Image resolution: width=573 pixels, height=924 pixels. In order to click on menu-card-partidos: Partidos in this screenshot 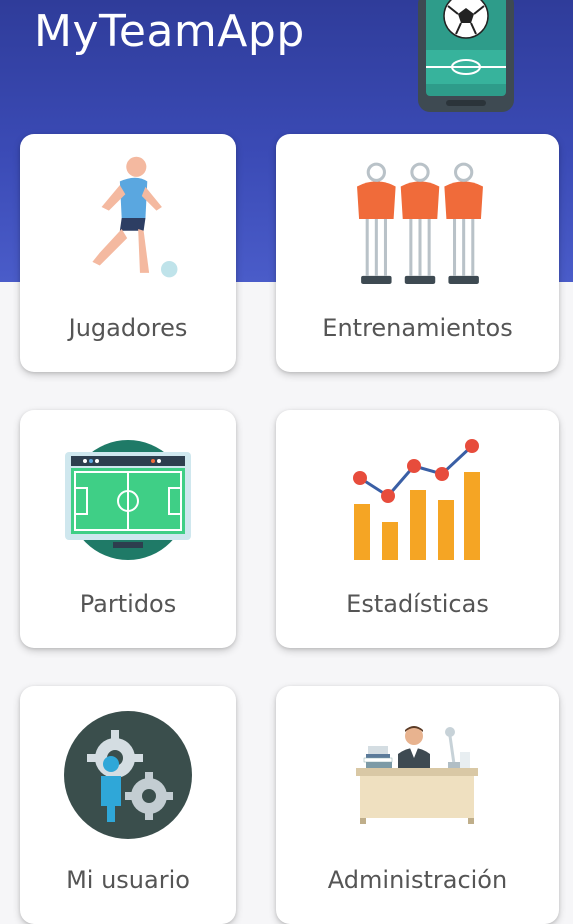, I will do `click(128, 529)`.